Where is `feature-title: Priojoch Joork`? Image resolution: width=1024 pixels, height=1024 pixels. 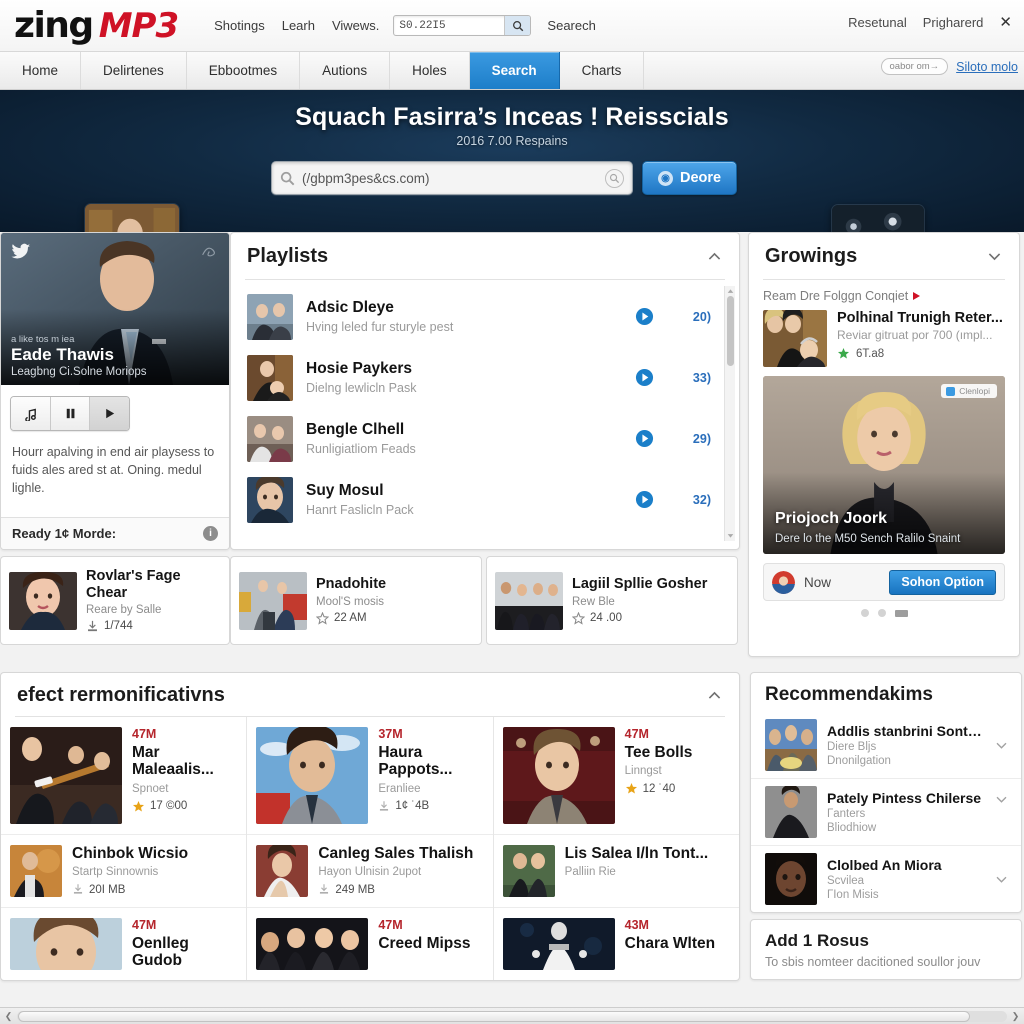 feature-title: Priojoch Joork is located at coordinates (831, 518).